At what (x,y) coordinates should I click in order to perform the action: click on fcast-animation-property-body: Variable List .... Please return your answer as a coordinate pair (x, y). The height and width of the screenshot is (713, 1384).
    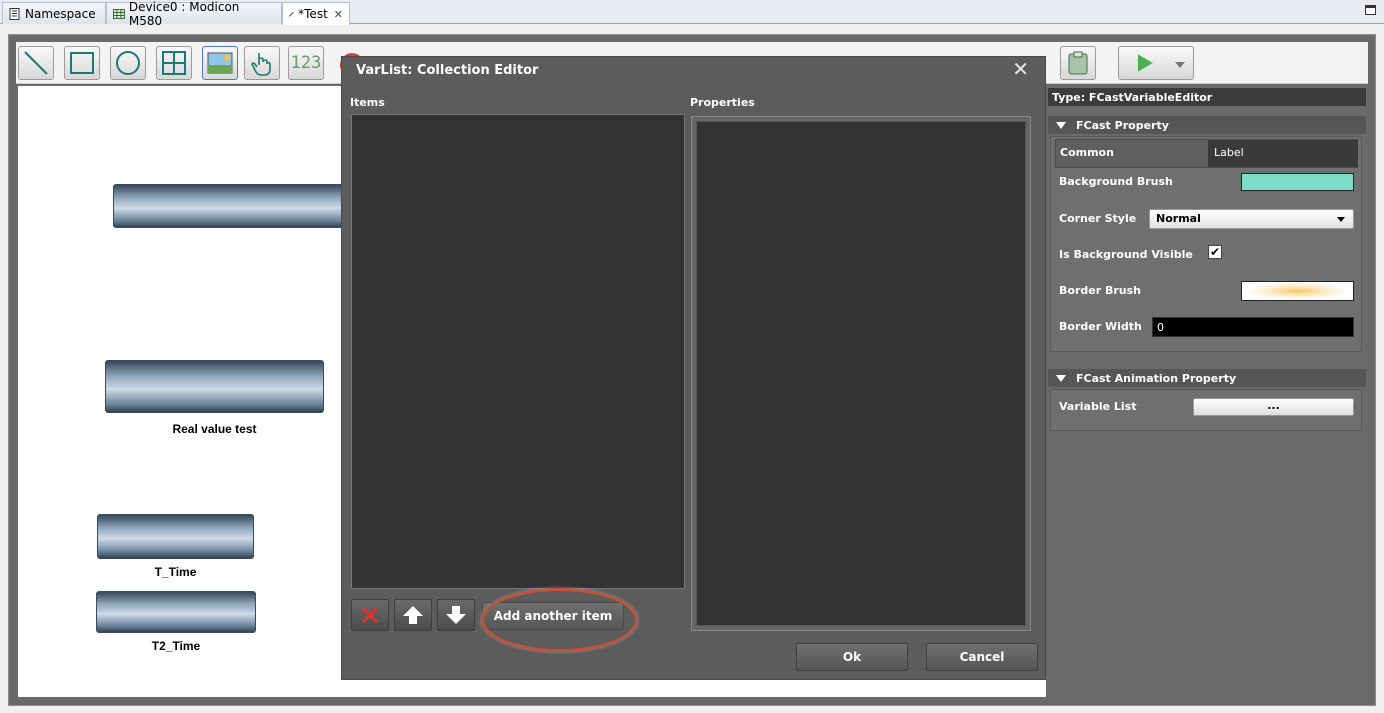
    Looking at the image, I should click on (1206, 410).